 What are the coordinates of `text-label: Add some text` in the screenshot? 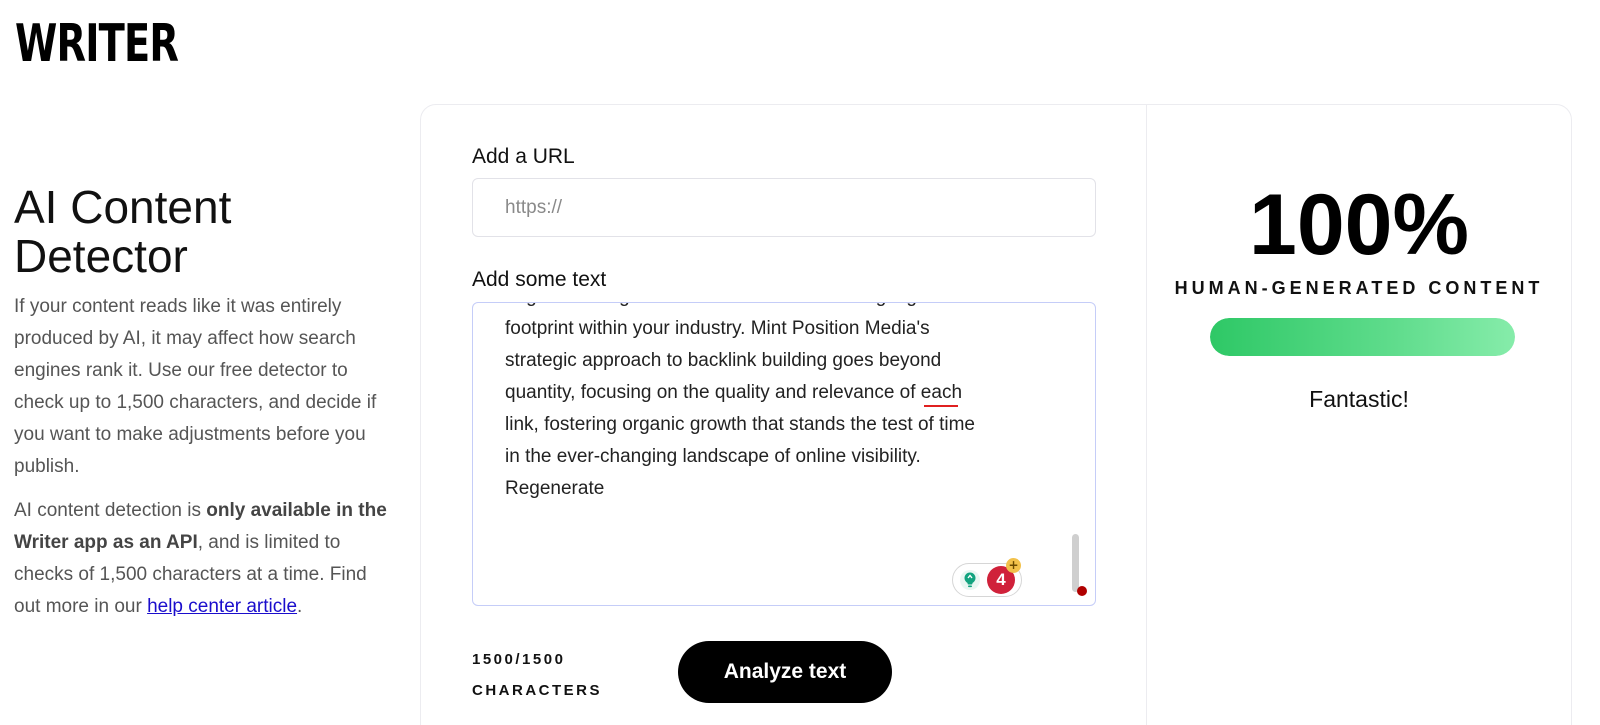 It's located at (539, 279).